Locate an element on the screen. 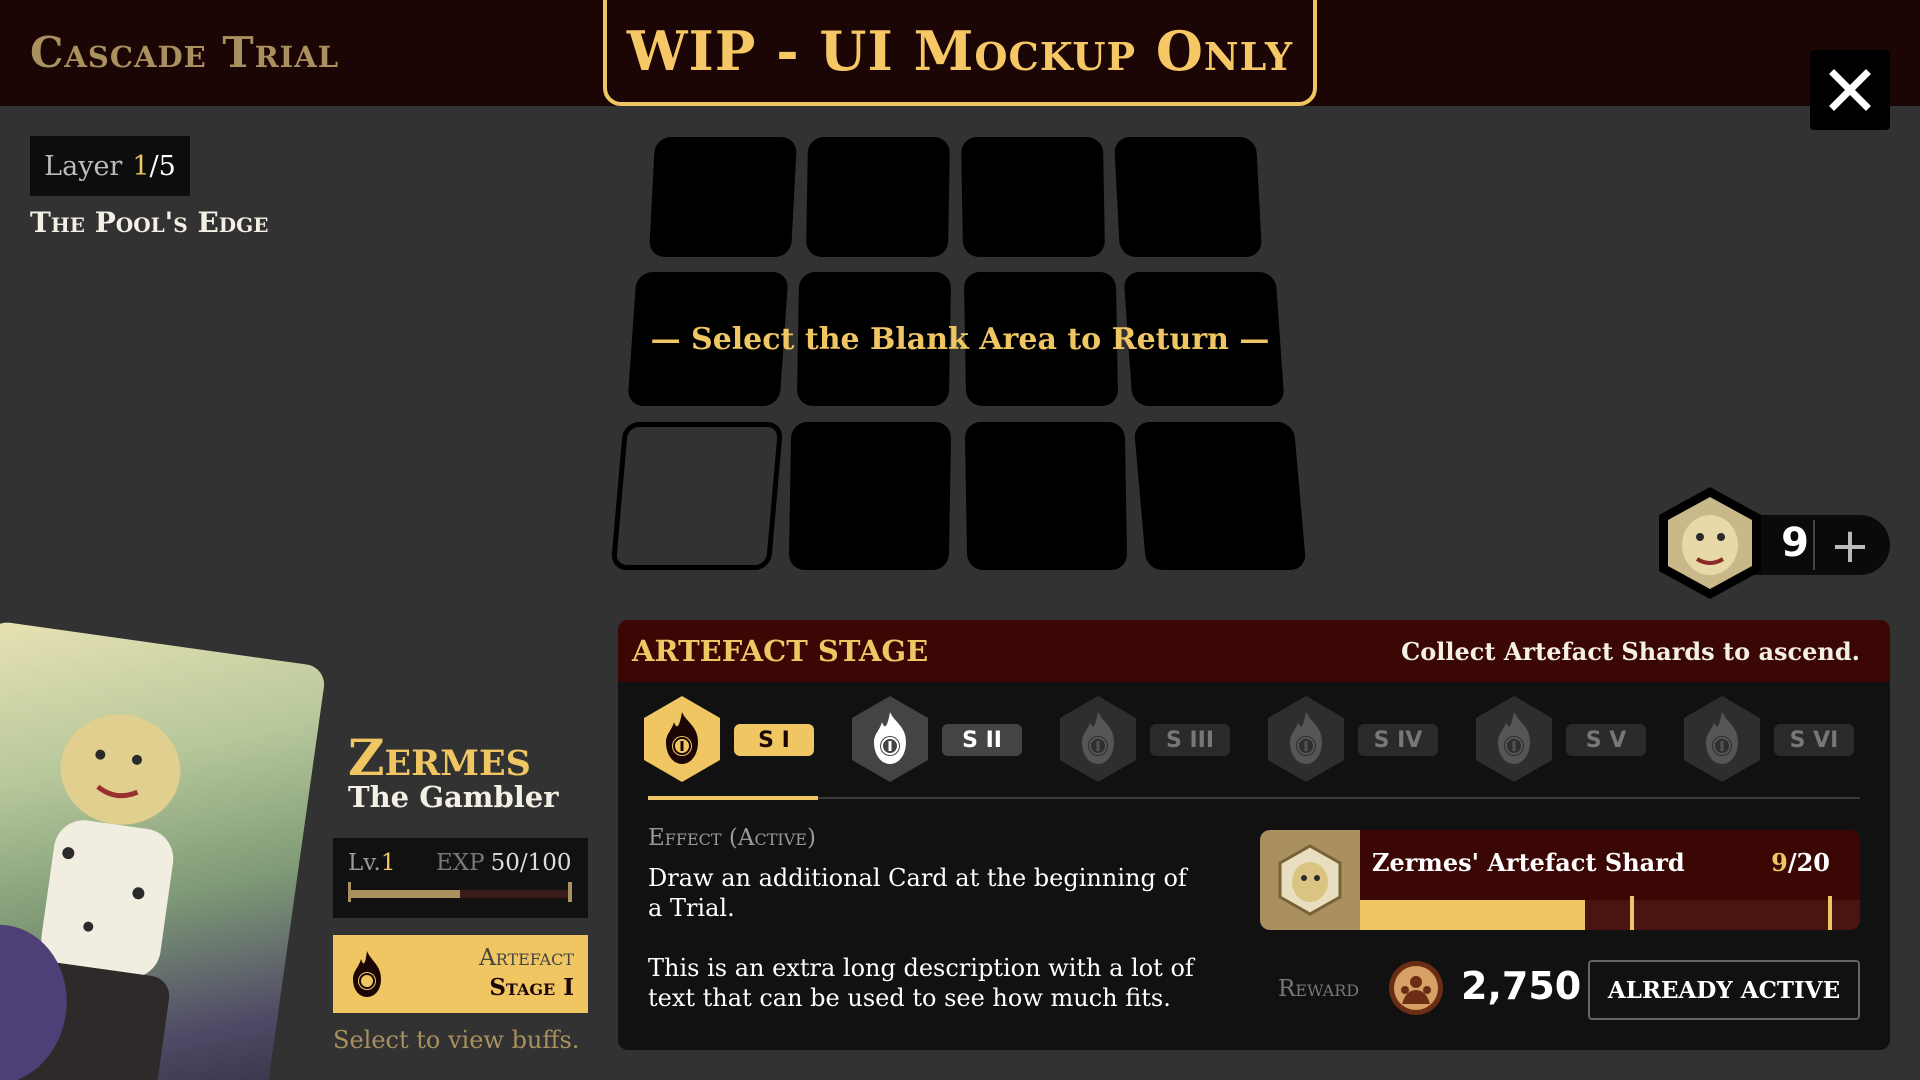  layer-name: The Pool's Edge is located at coordinates (149, 222).